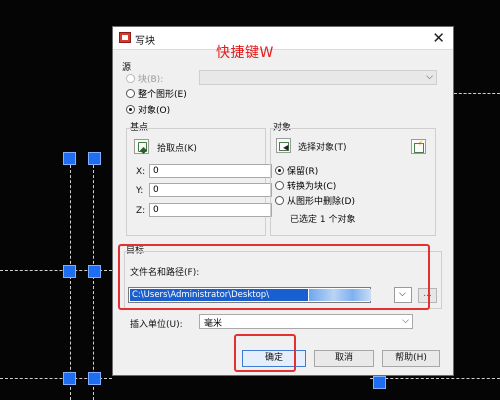 The height and width of the screenshot is (400, 500). I want to click on radio-delete-label: 从图形中删除(D), so click(321, 202).